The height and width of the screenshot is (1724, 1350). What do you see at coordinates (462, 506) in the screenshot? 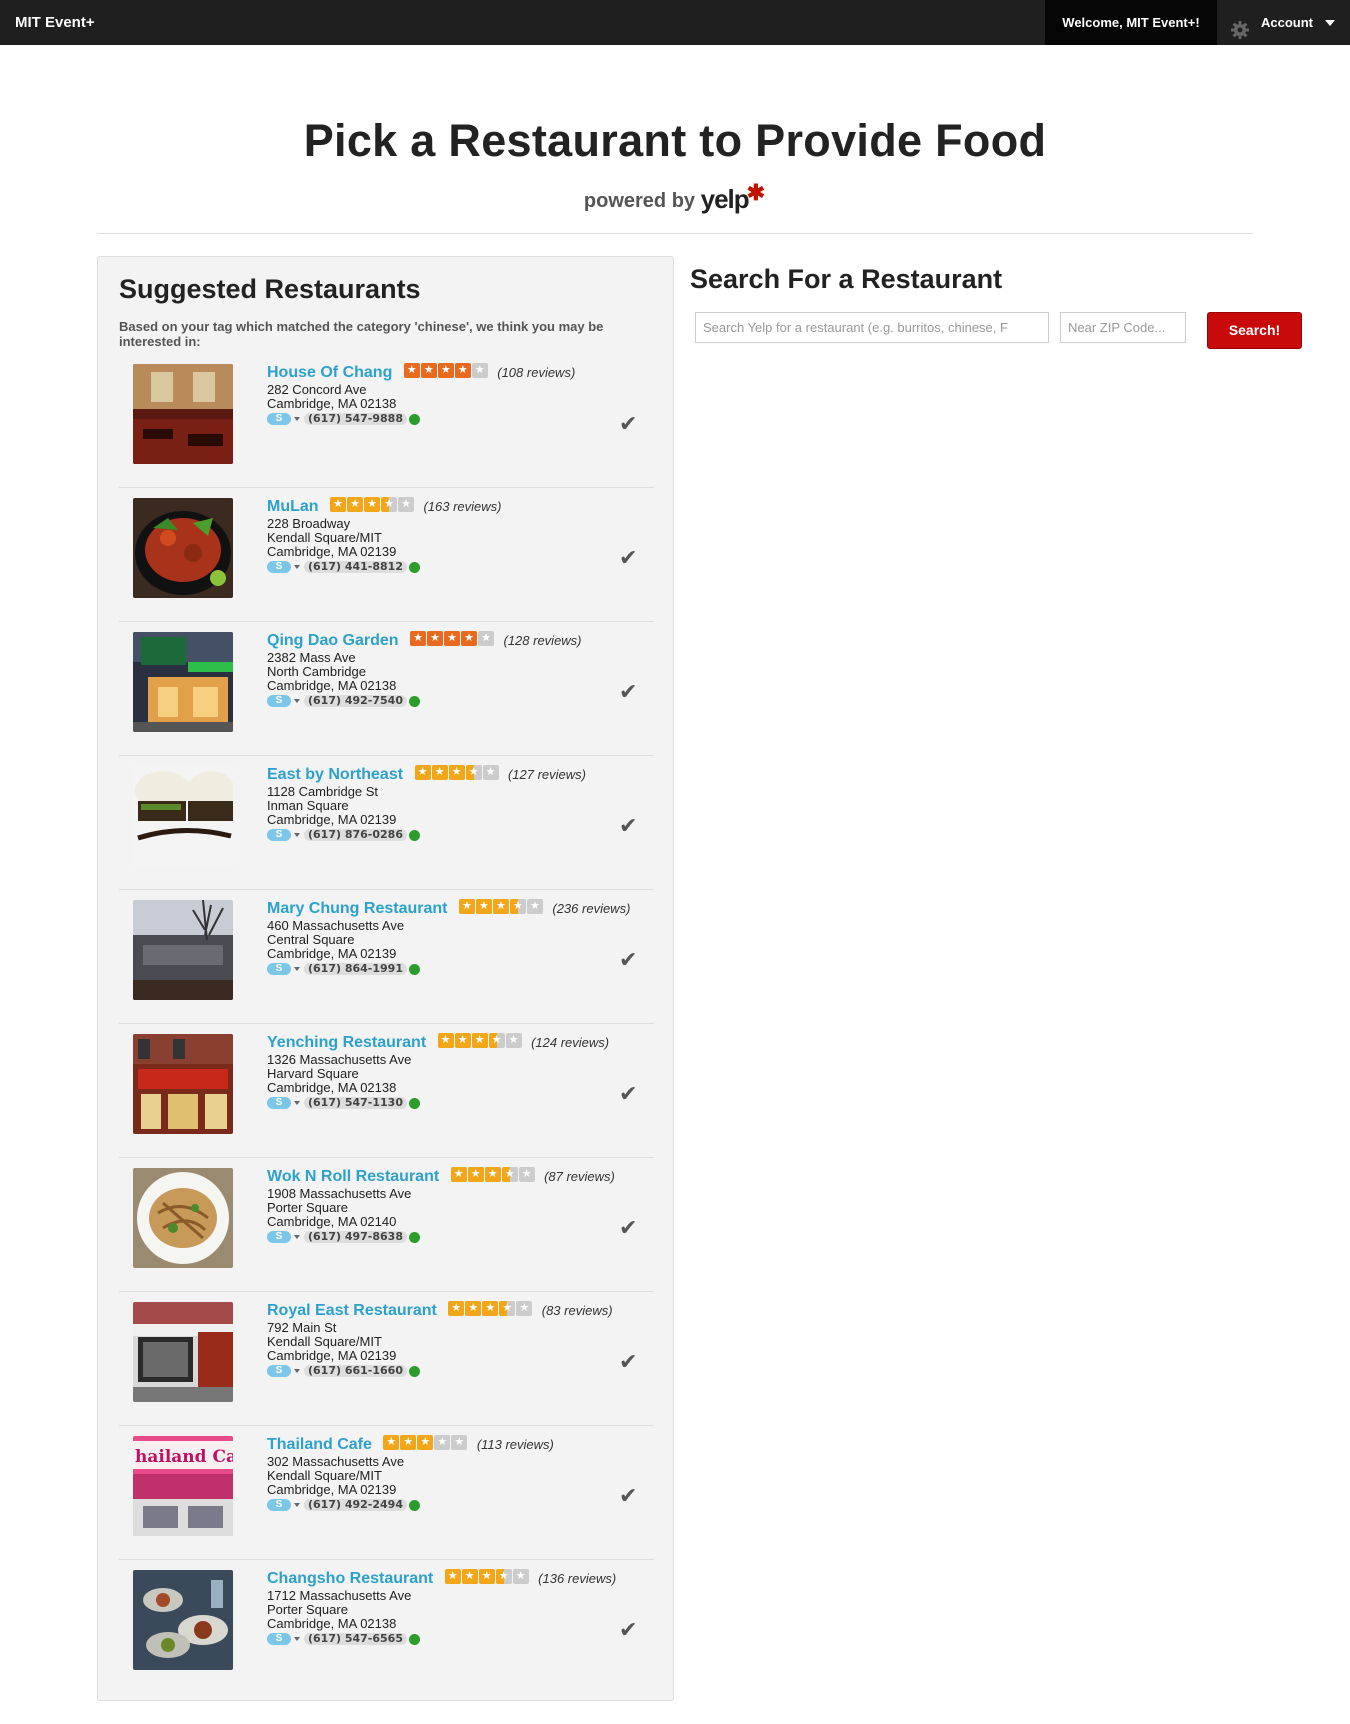
I see `review-count: (163 reviews)` at bounding box center [462, 506].